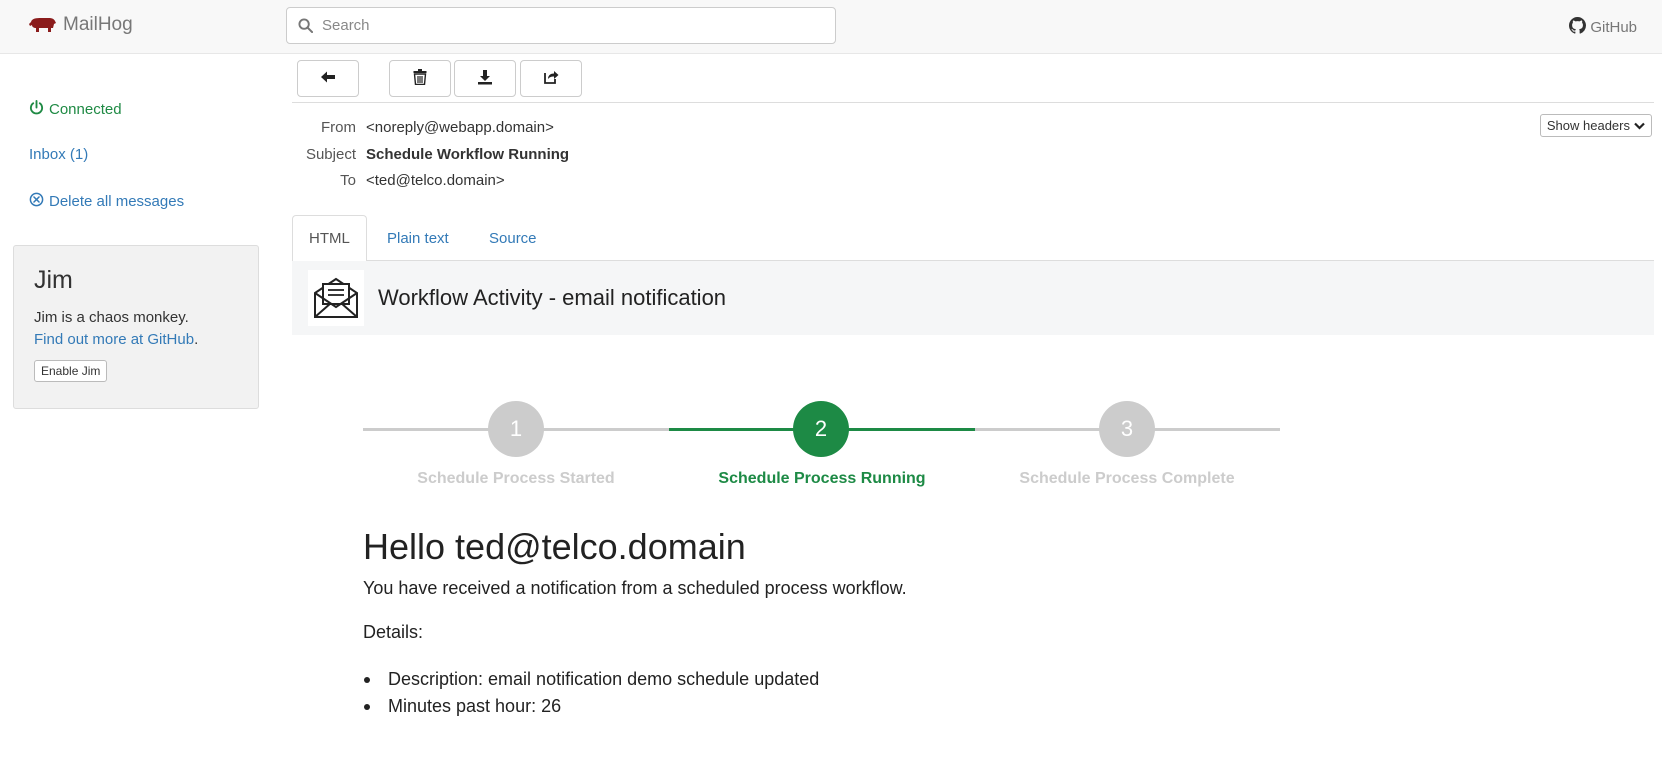 This screenshot has width=1662, height=760. What do you see at coordinates (821, 429) in the screenshot?
I see `step-2-circle: 2` at bounding box center [821, 429].